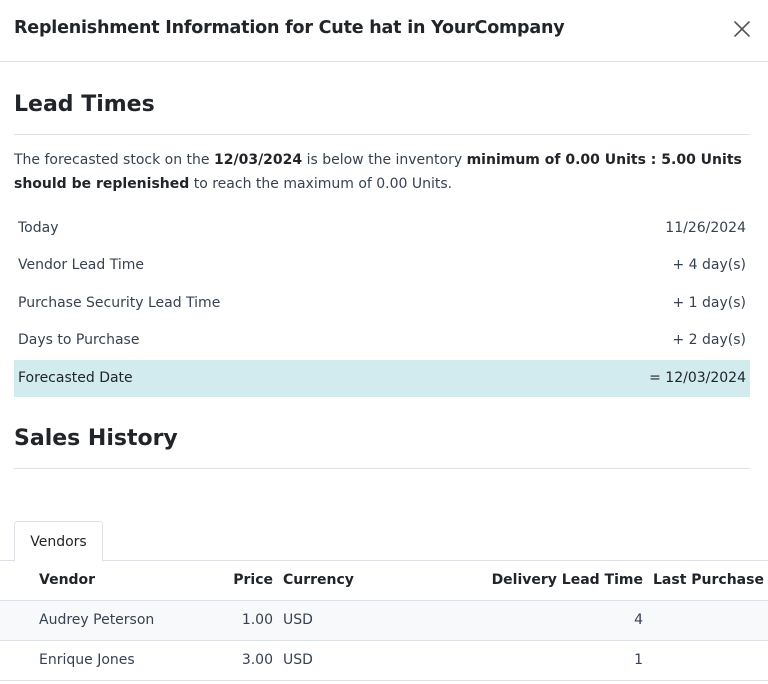  I want to click on lead-time-value: + 2 day(s), so click(709, 340).